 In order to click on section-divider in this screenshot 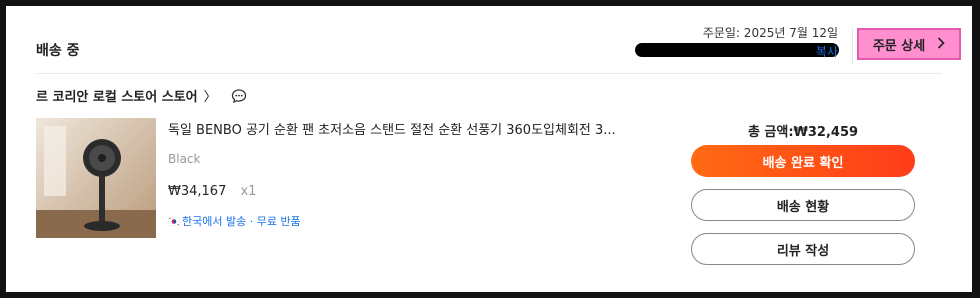, I will do `click(489, 73)`.